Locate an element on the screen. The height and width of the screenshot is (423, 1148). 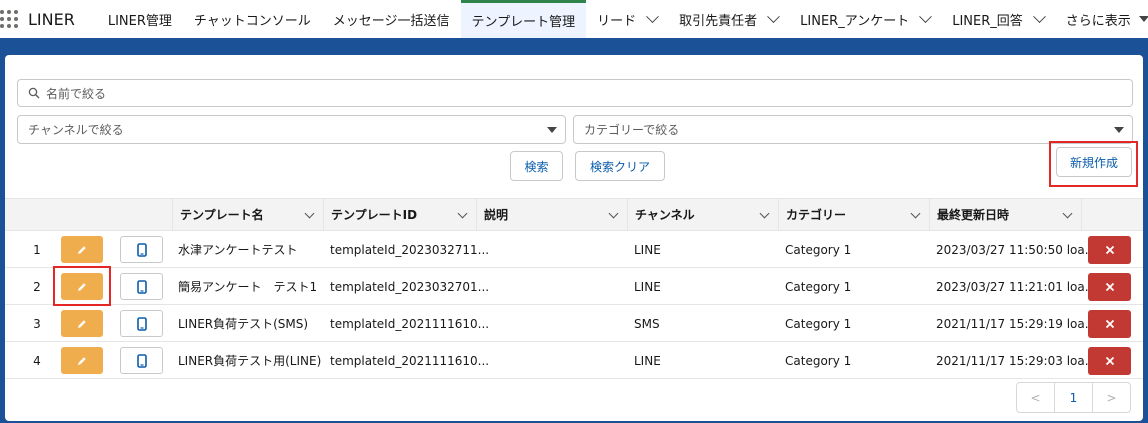
column-header-channel: チャンネル is located at coordinates (702, 214).